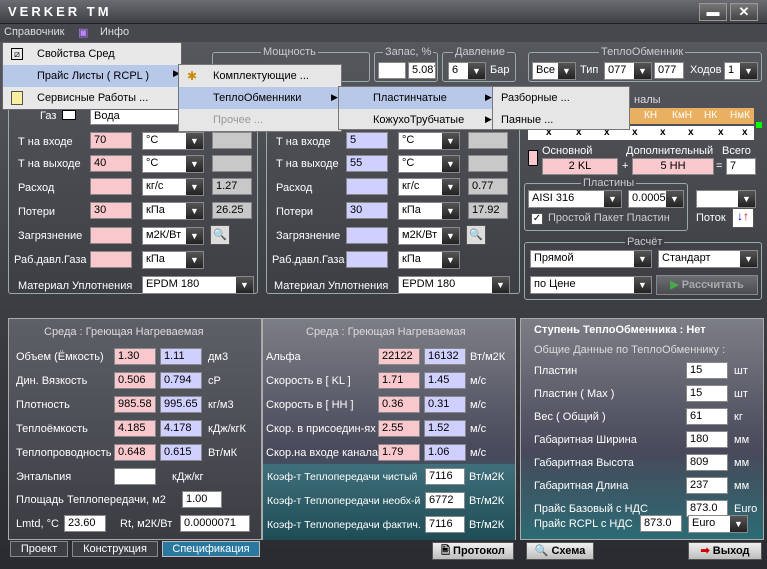  Describe the element at coordinates (713, 12) in the screenshot. I see `minimize-button: ▬` at that location.